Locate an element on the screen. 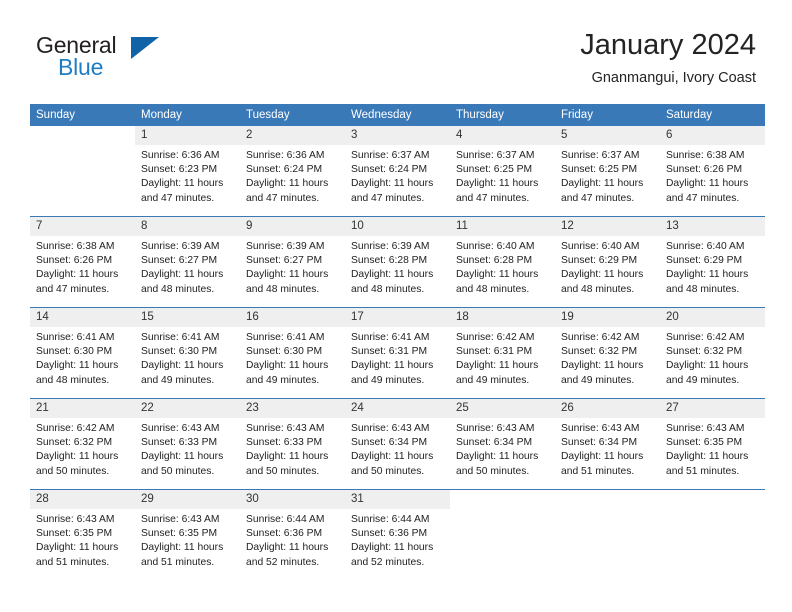 The width and height of the screenshot is (792, 612). day-number: 16 is located at coordinates (292, 317).